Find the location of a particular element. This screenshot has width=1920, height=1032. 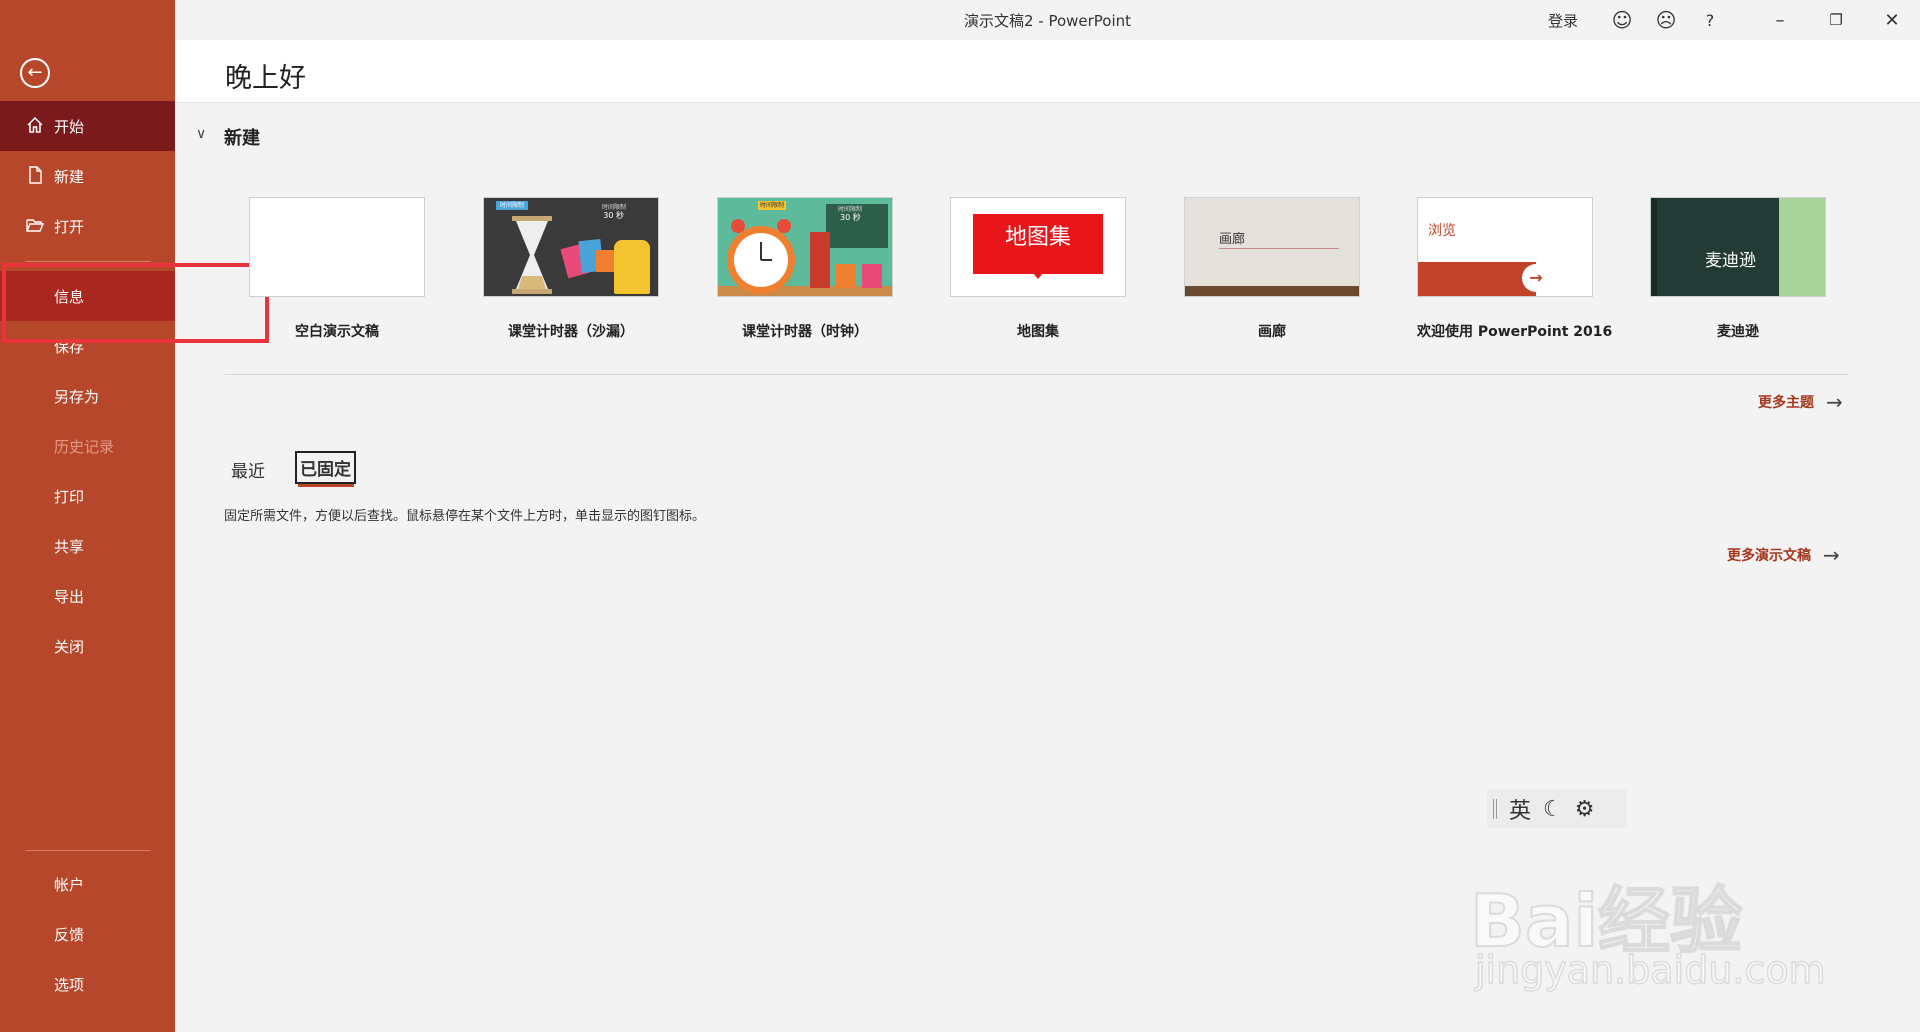

template-timer-hourglass: 时间限制 时间限制 30 秒 课堂计时器（沙漏） is located at coordinates (571, 269).